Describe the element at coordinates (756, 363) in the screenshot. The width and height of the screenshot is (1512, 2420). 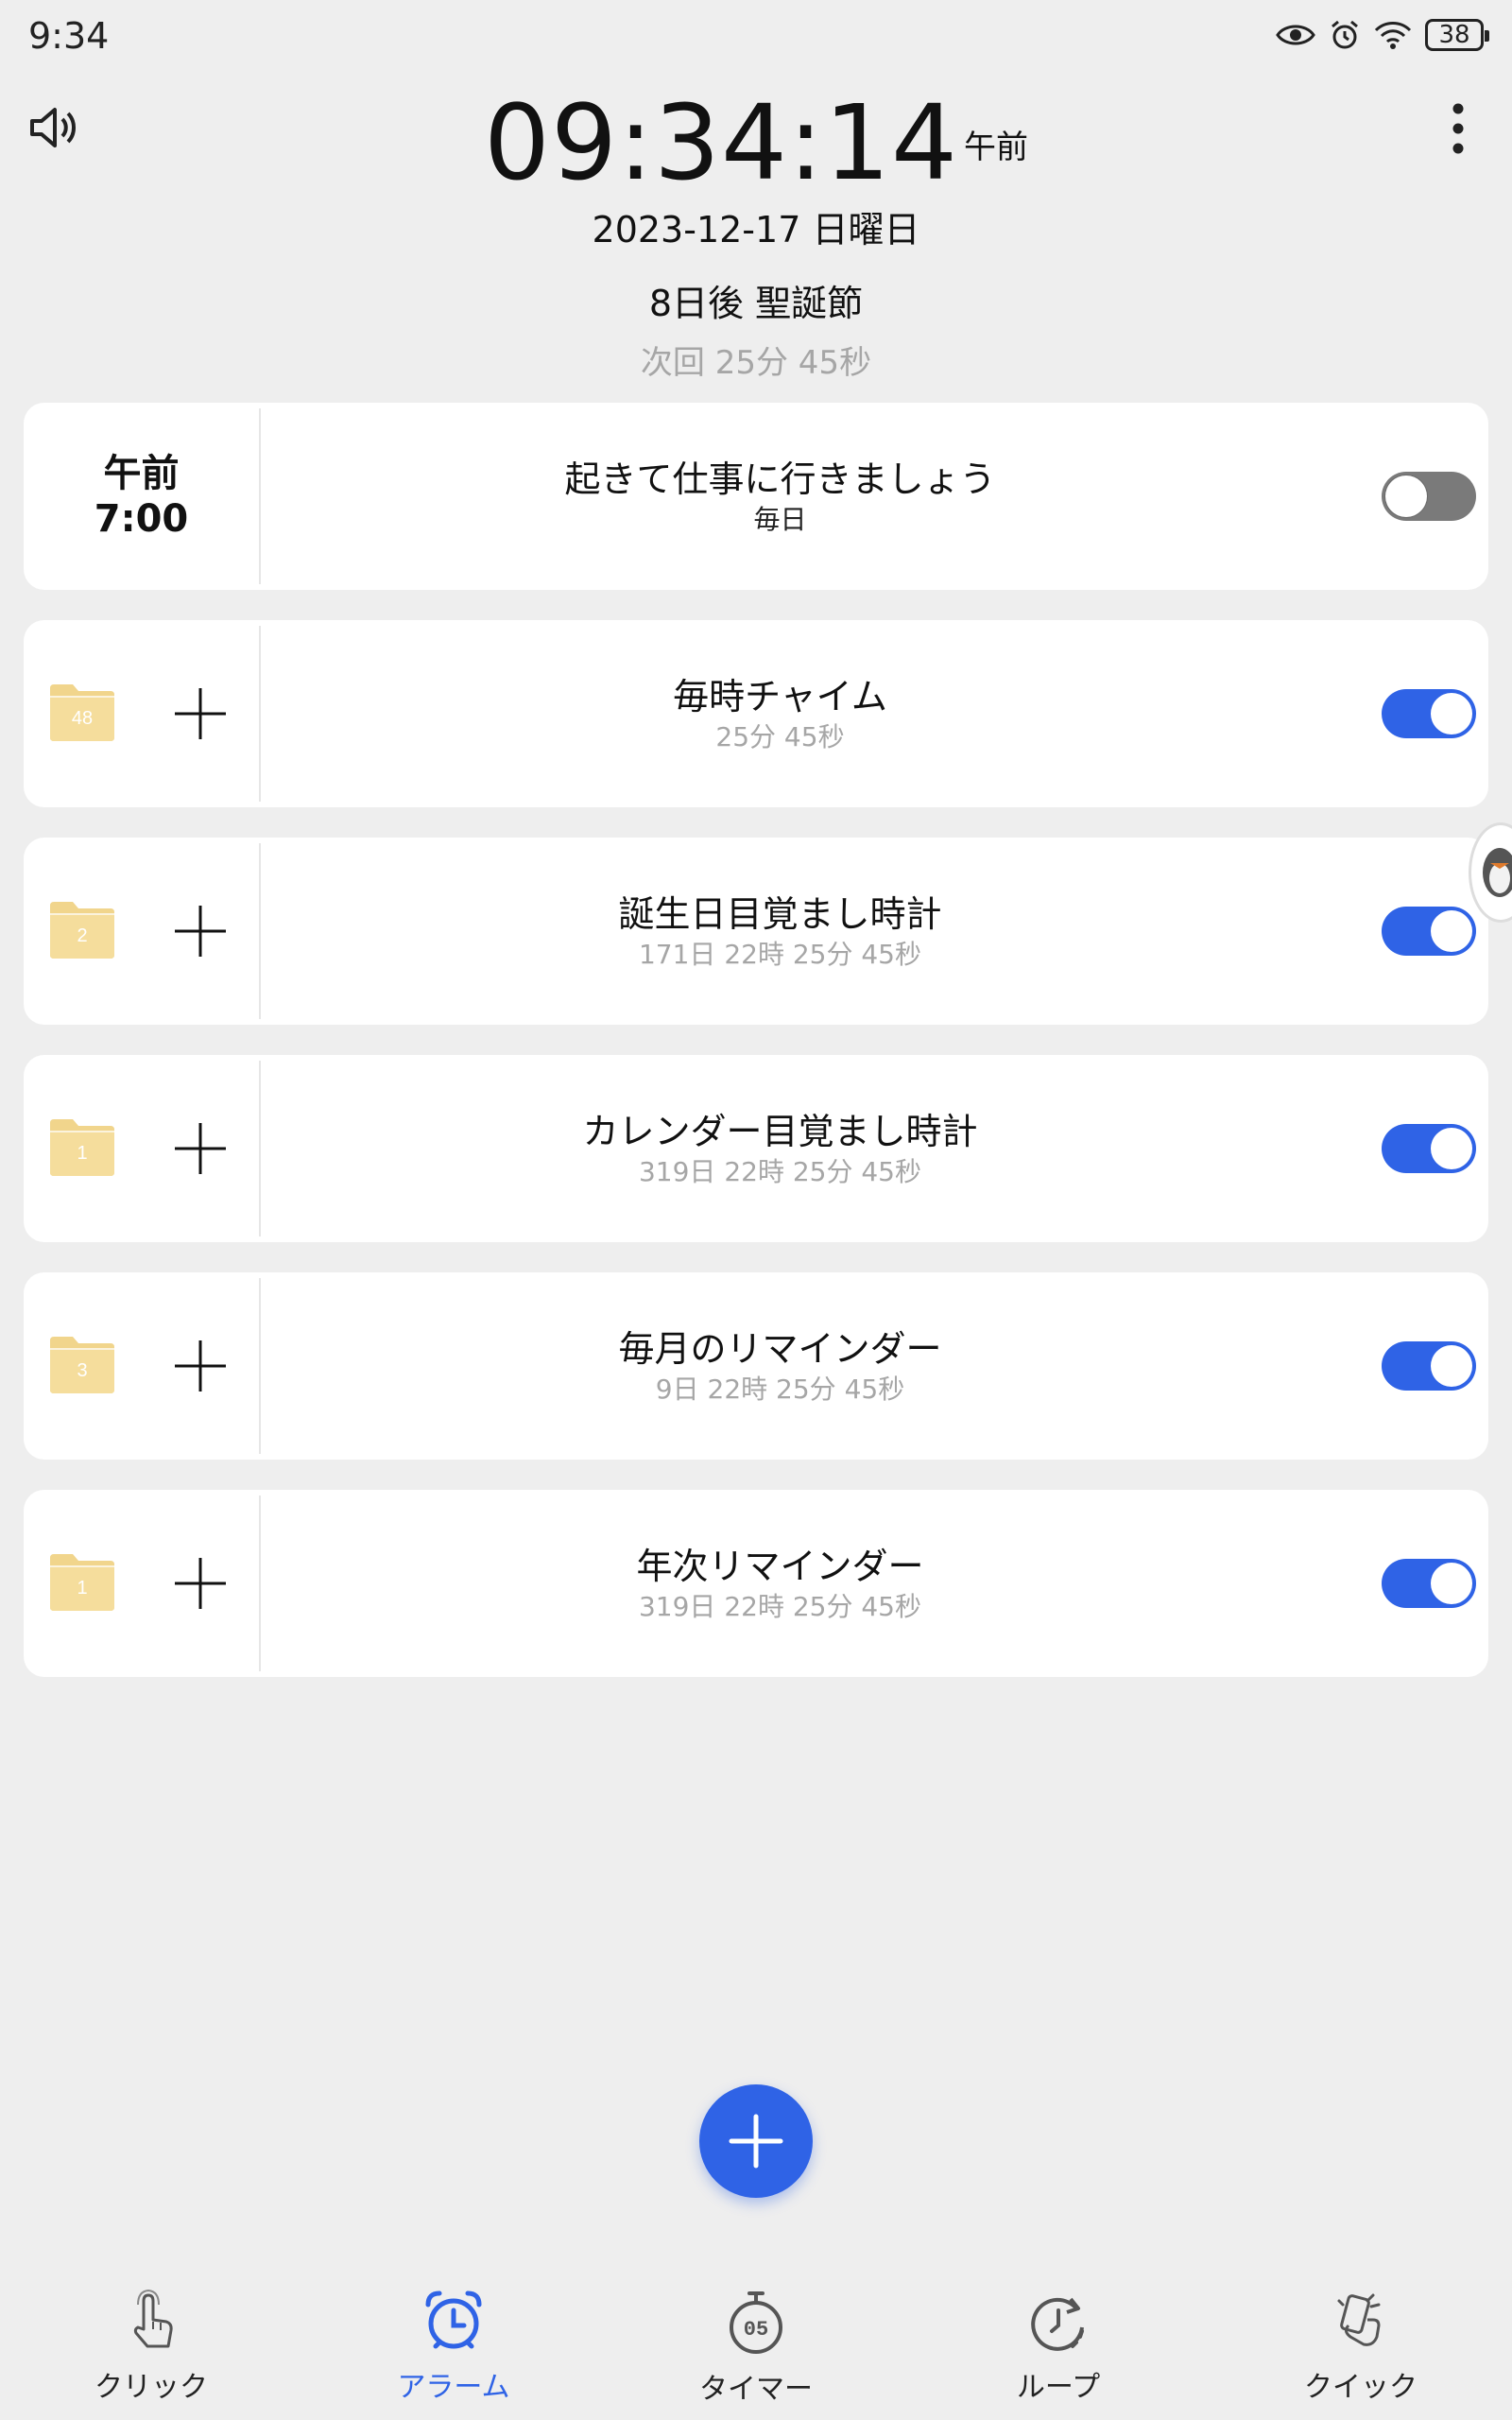
I see `next-alarm-text: 次回 25分 45秒` at that location.